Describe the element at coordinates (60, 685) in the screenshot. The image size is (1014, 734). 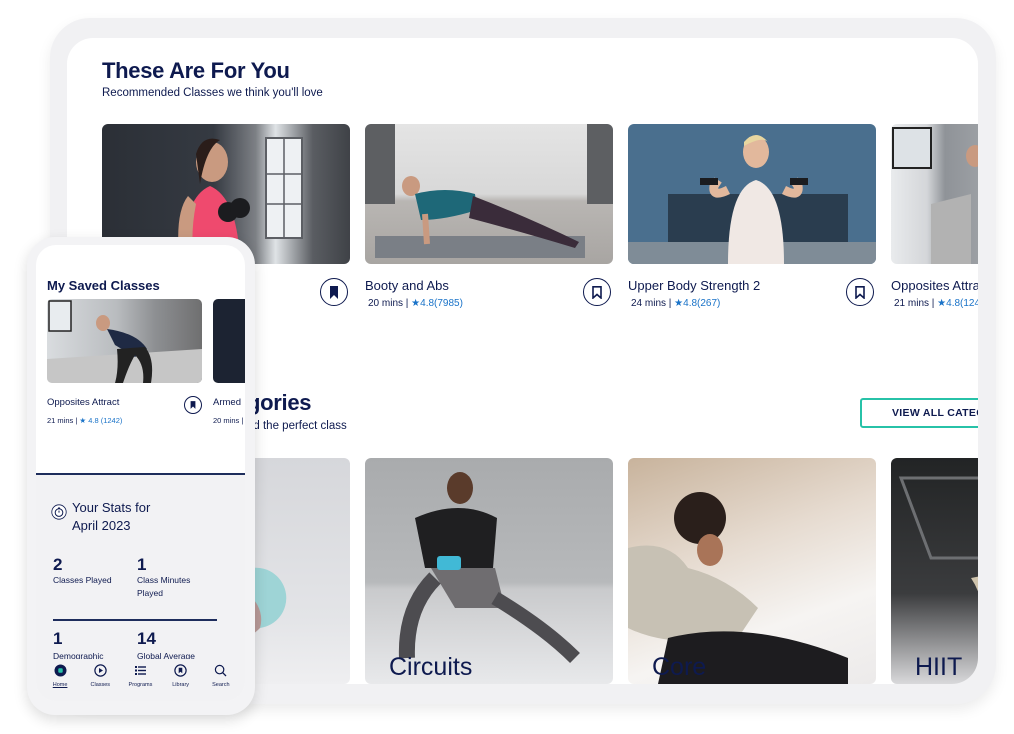
I see `nav-label: Home` at that location.